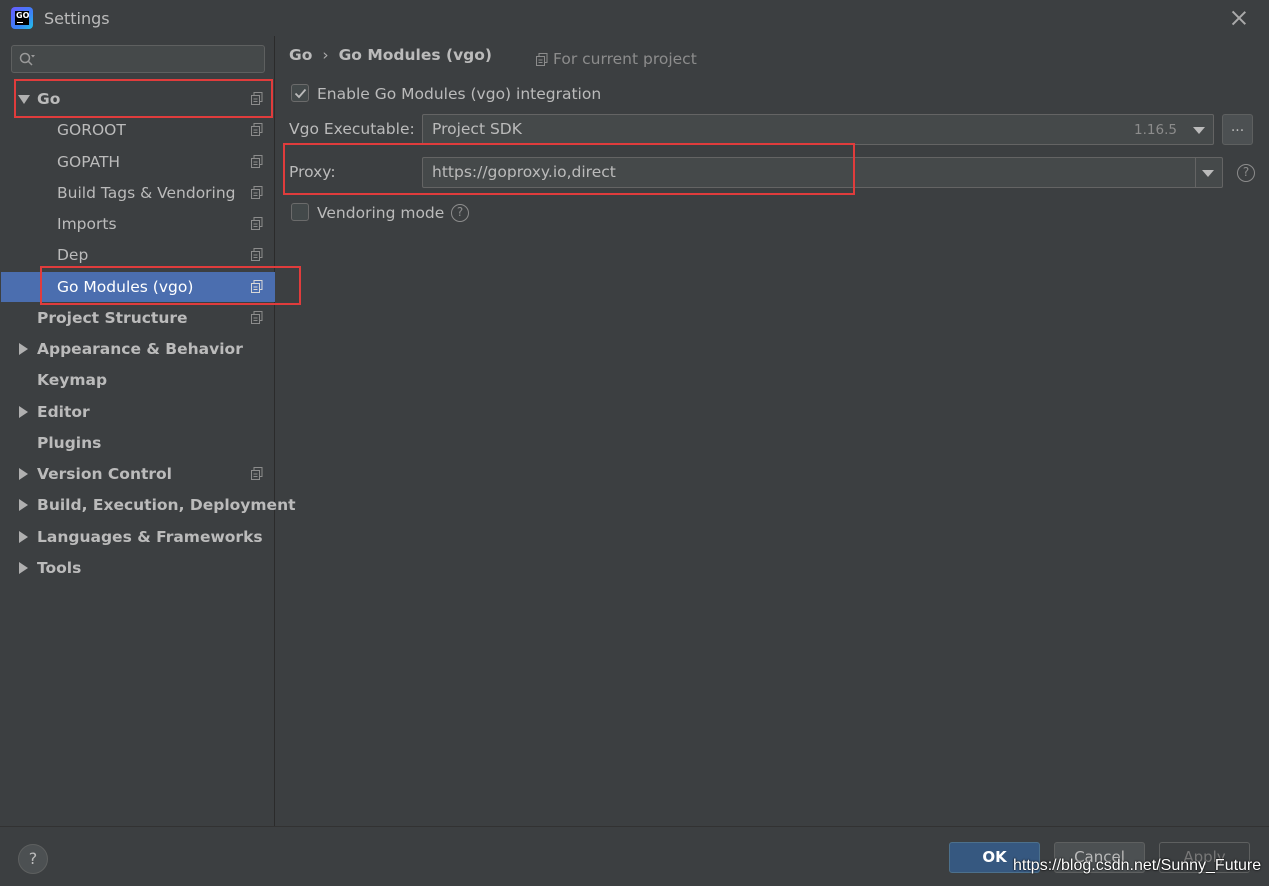  What do you see at coordinates (138, 443) in the screenshot?
I see `sidebar-item-plugins: Plugins` at bounding box center [138, 443].